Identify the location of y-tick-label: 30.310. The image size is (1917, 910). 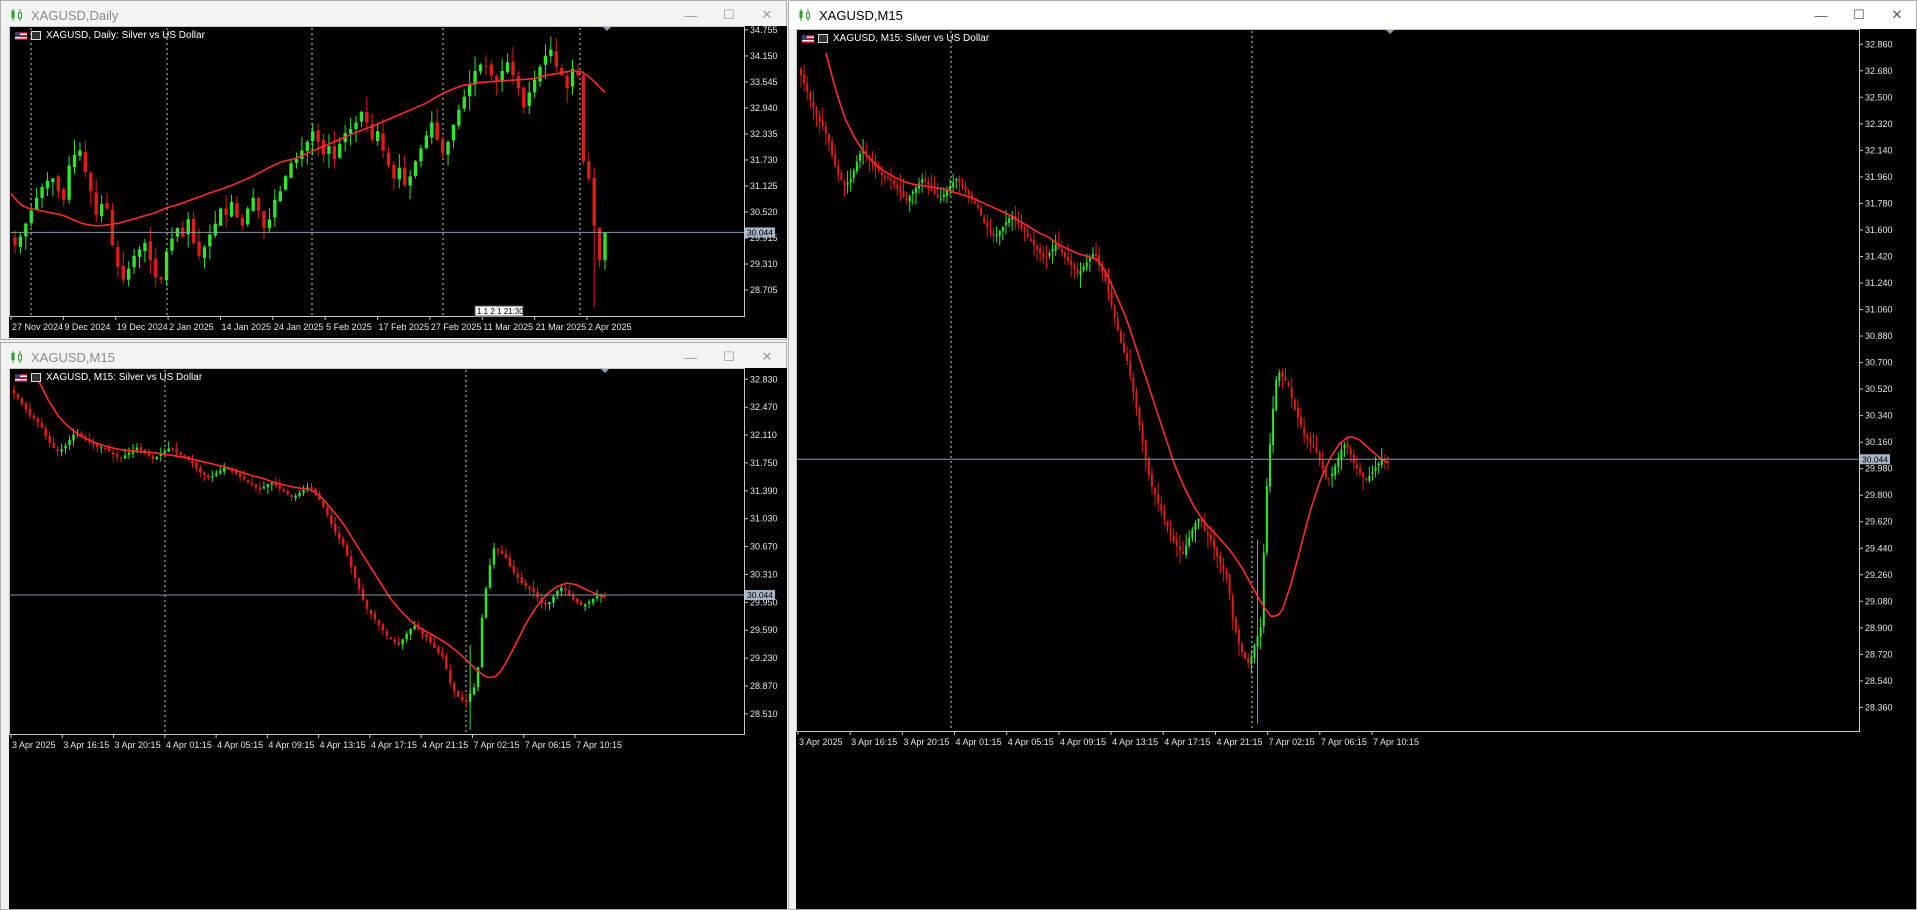
(764, 574).